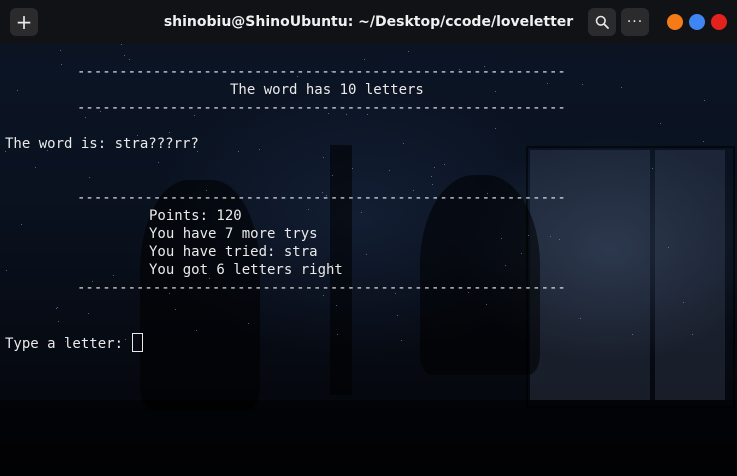  I want to click on new-tab-button: +, so click(24, 22).